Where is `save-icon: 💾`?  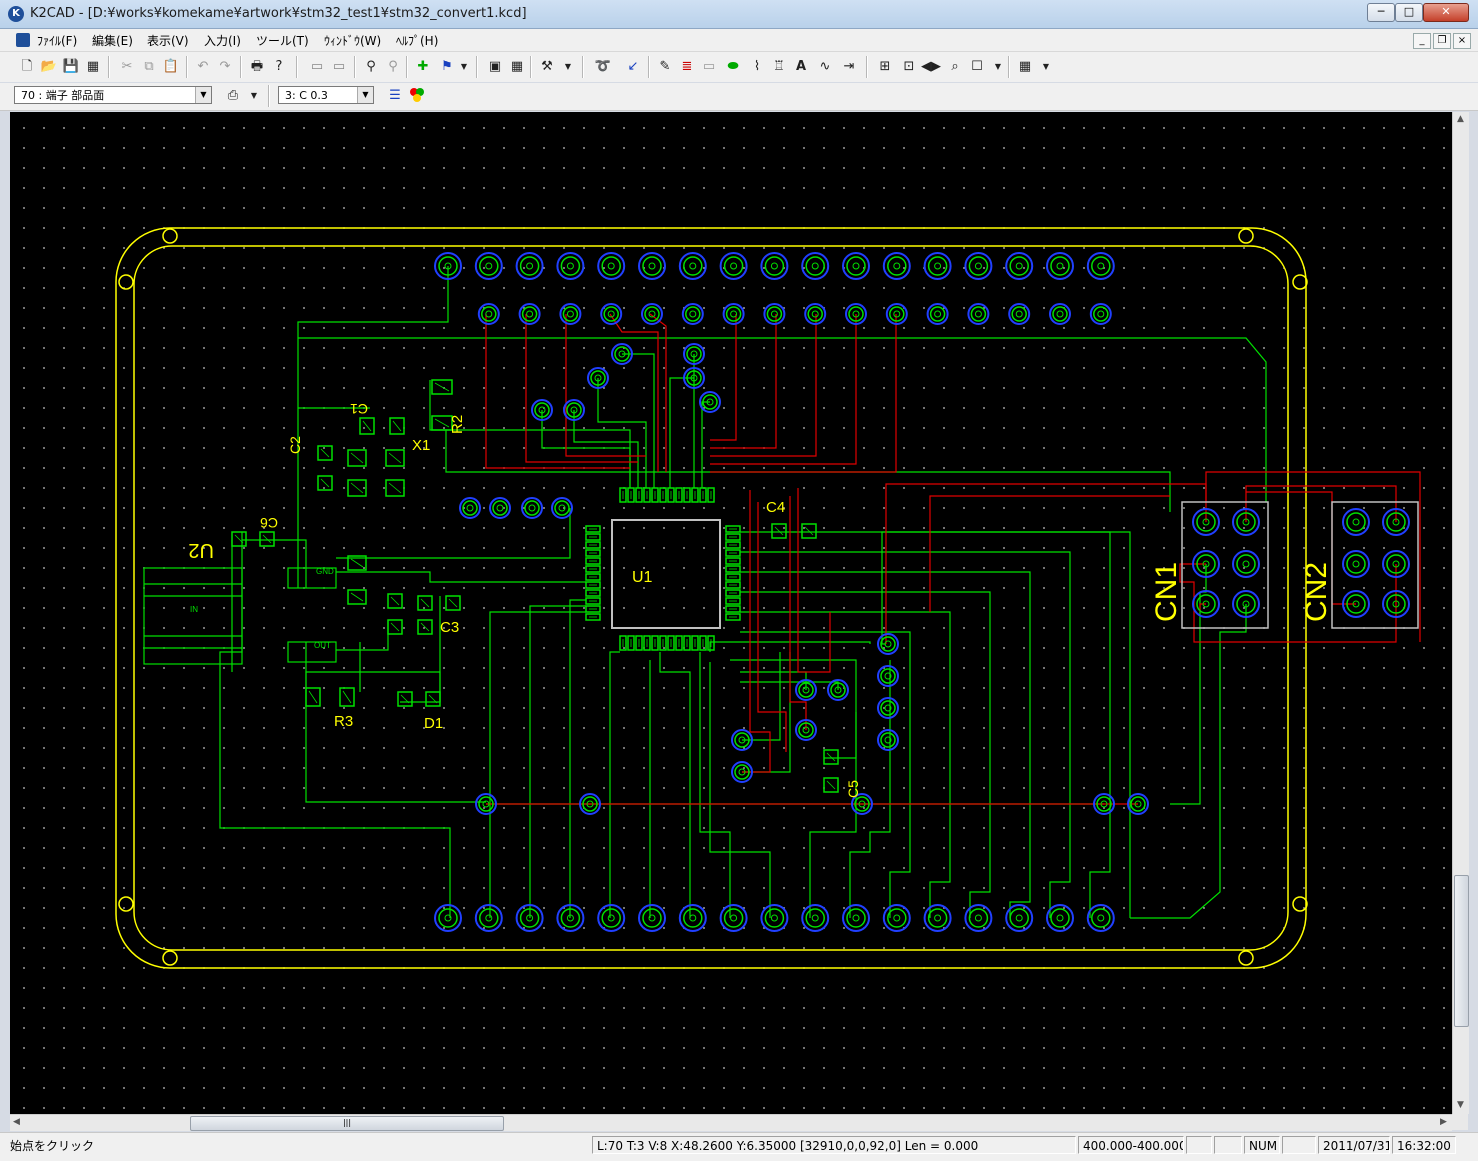
save-icon: 💾 is located at coordinates (71, 67).